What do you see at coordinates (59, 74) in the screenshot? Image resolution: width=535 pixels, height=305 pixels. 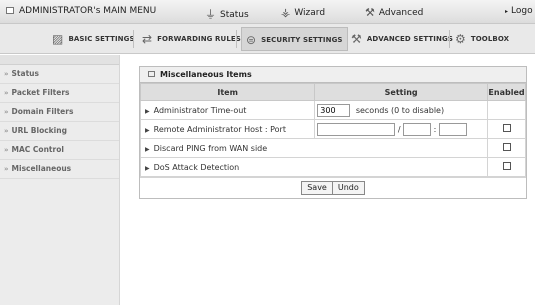 I see `sidebar-item-status: » Status` at bounding box center [59, 74].